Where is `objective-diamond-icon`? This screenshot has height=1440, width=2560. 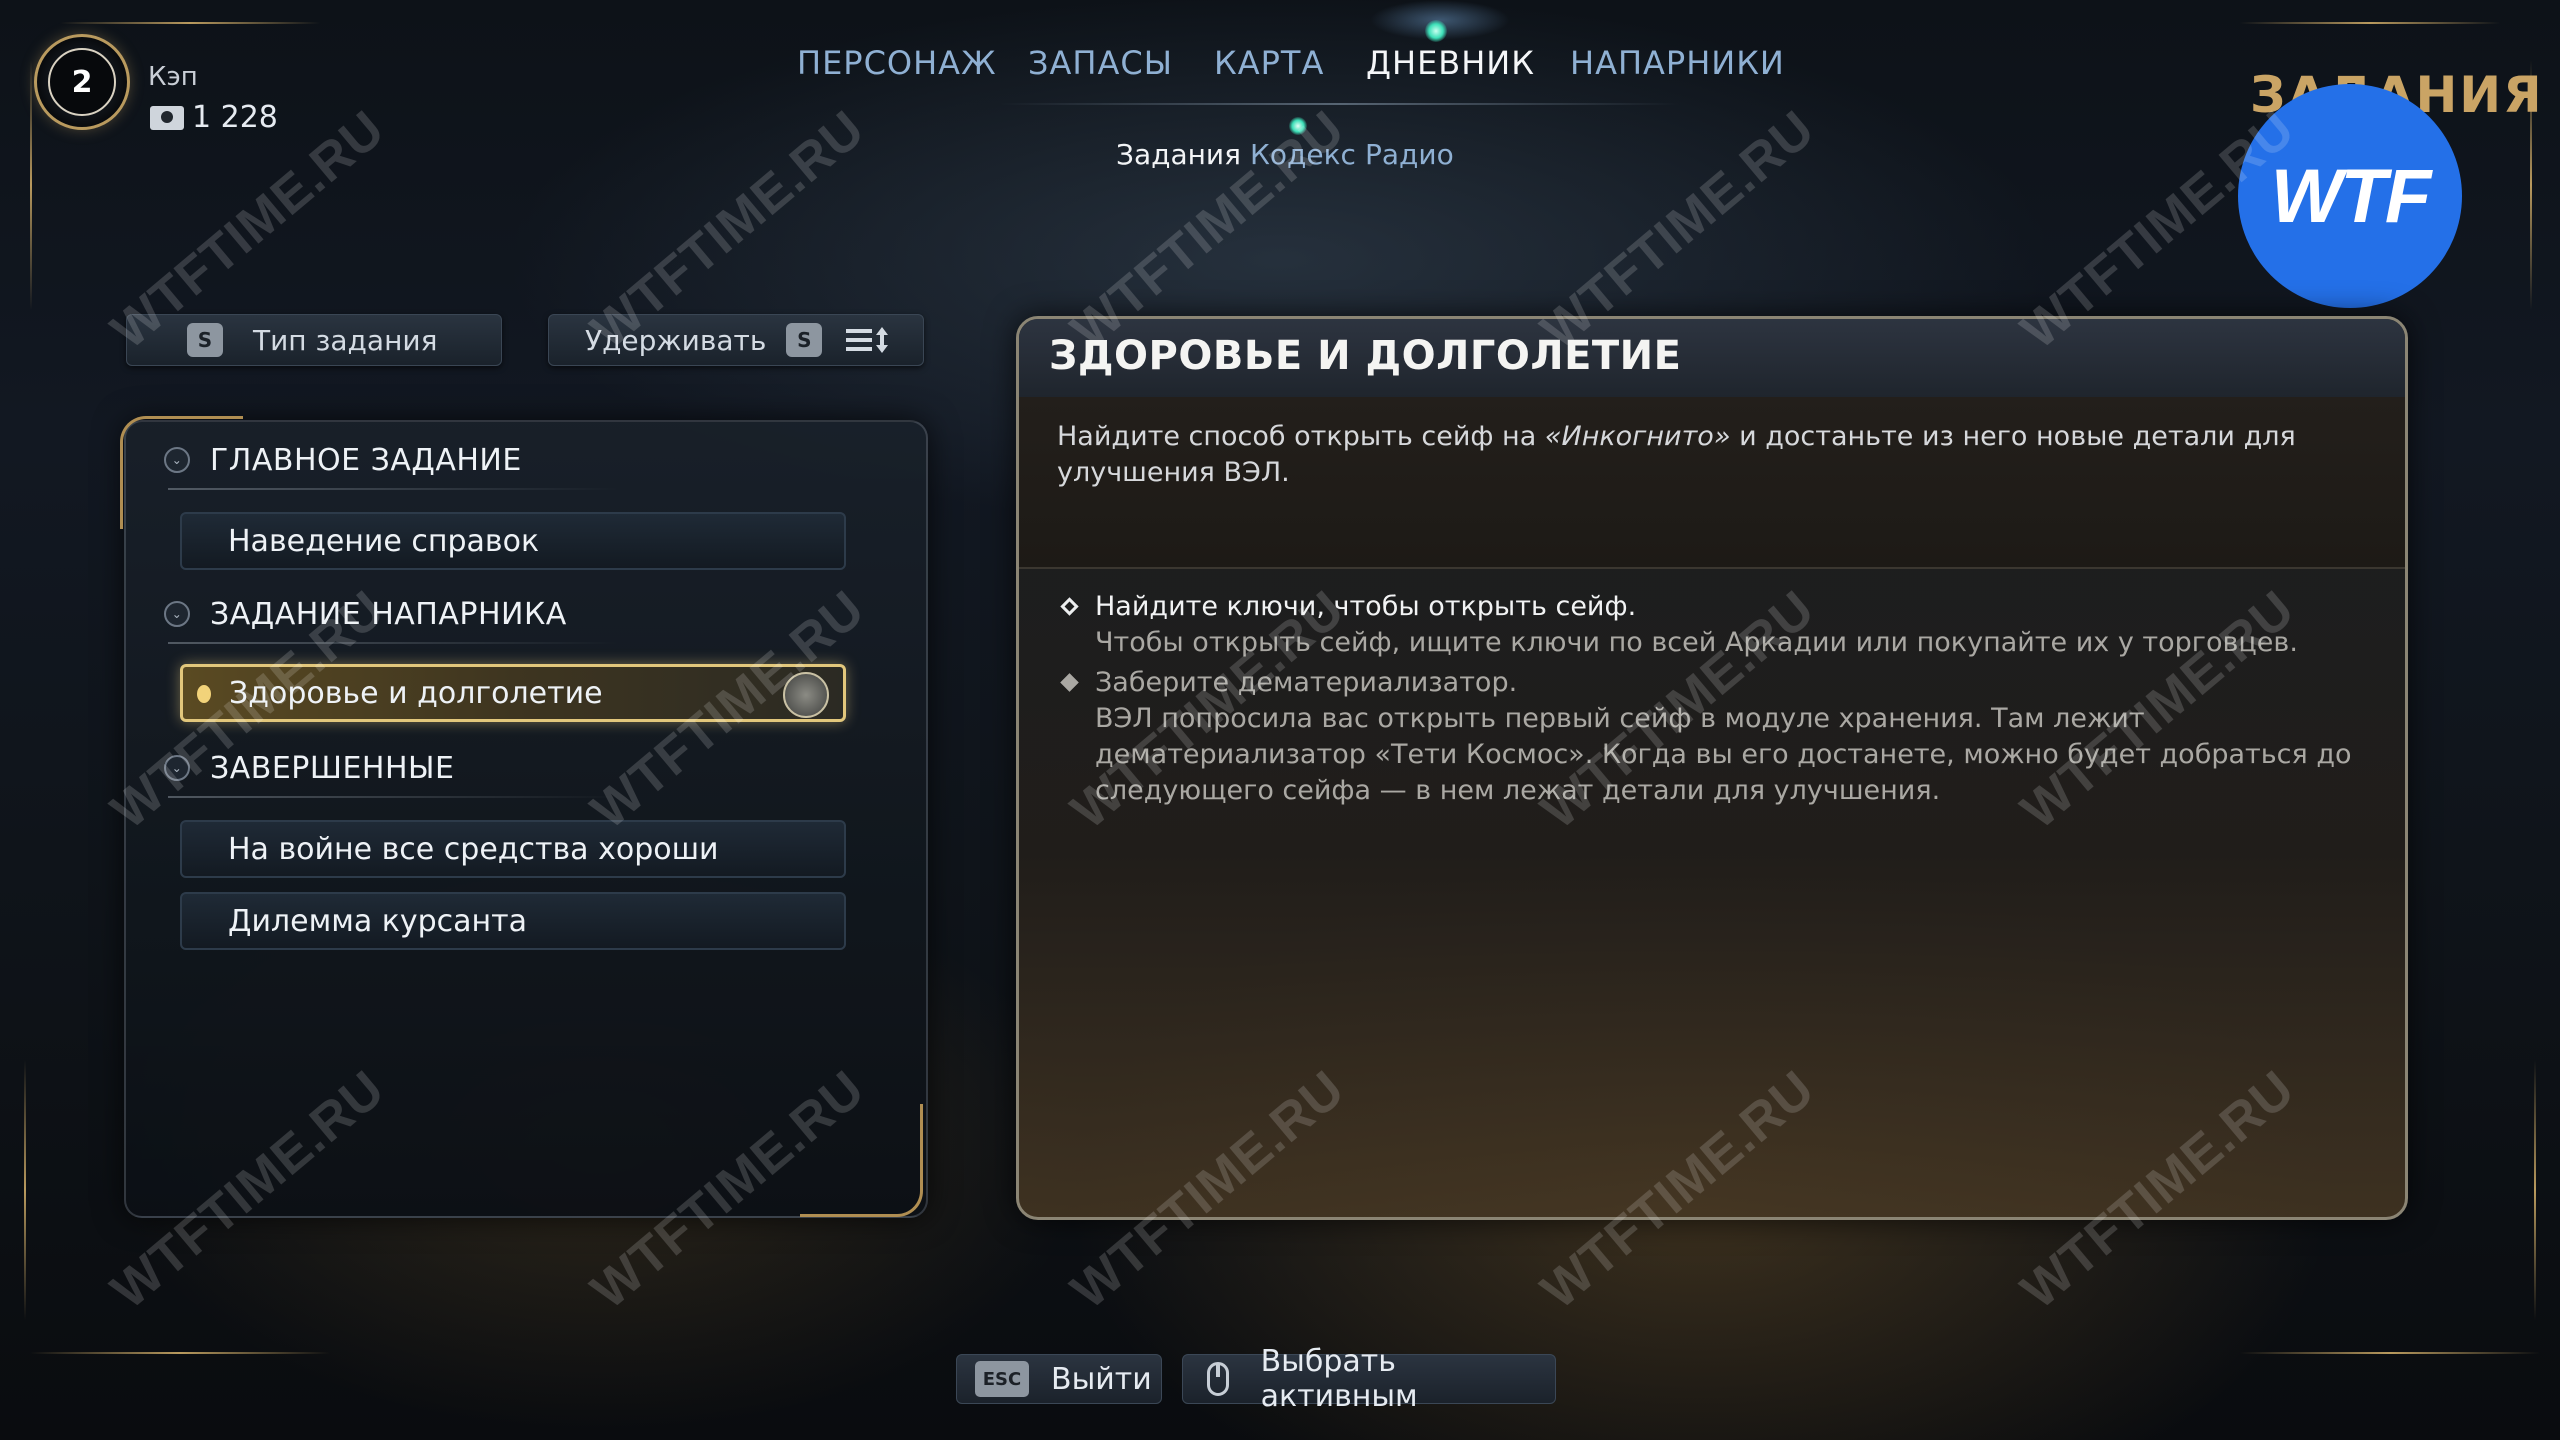 objective-diamond-icon is located at coordinates (1069, 606).